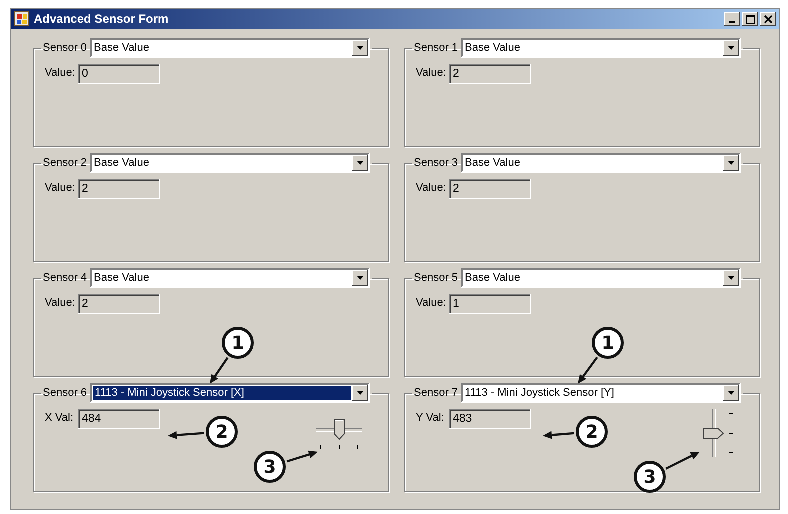 This screenshot has width=788, height=514. I want to click on close-button, so click(768, 19).